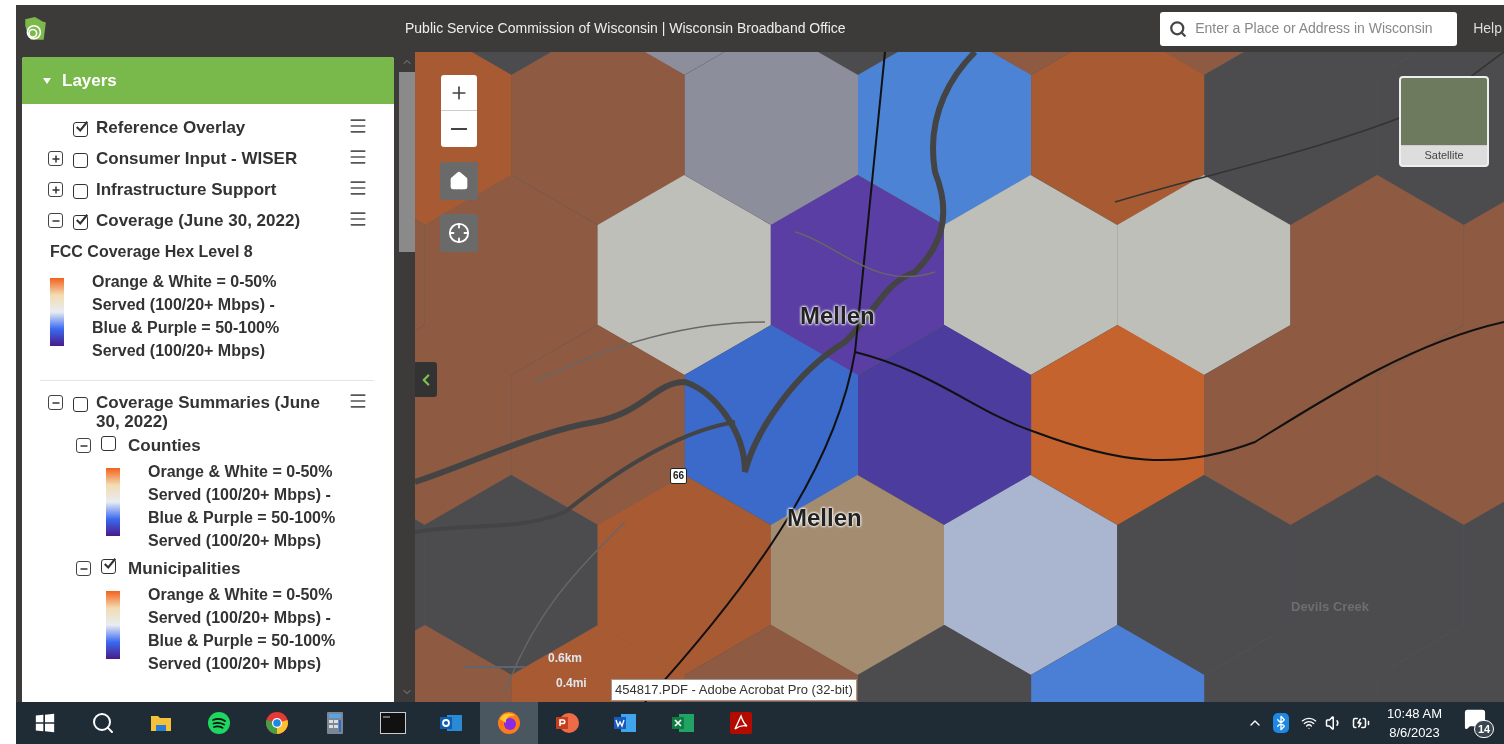  What do you see at coordinates (567, 723) in the screenshot?
I see `presentation-app-icon` at bounding box center [567, 723].